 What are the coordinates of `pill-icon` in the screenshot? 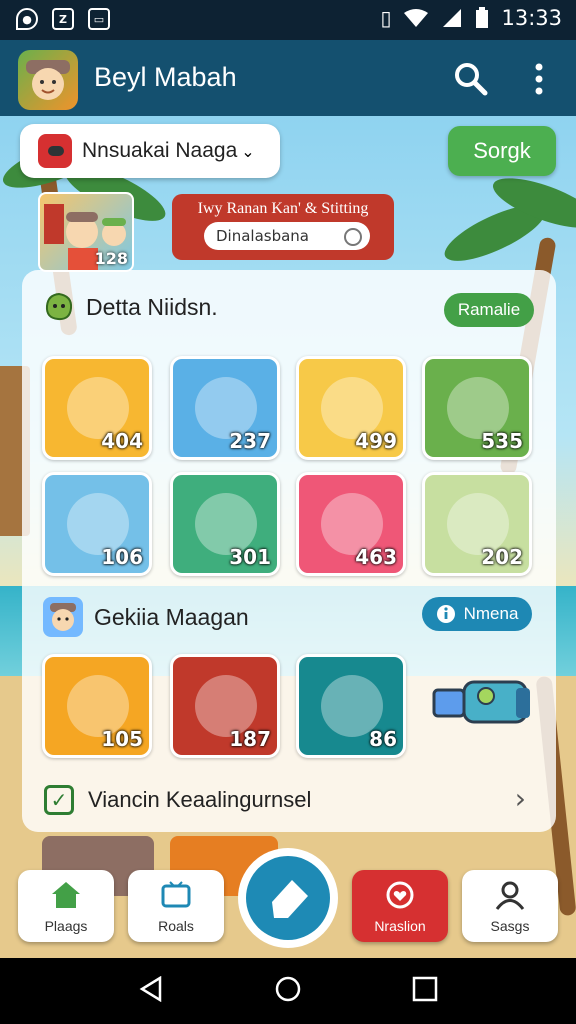 It's located at (55, 151).